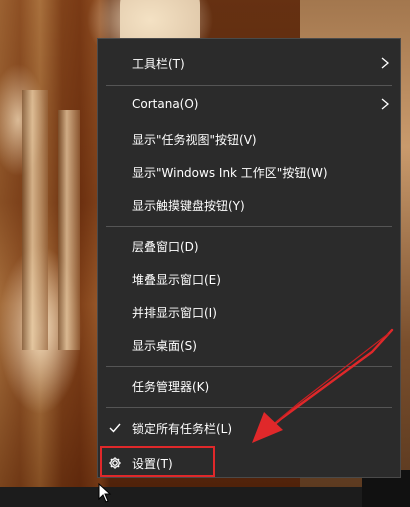  I want to click on menu-item-label: 工具栏(T), so click(158, 63).